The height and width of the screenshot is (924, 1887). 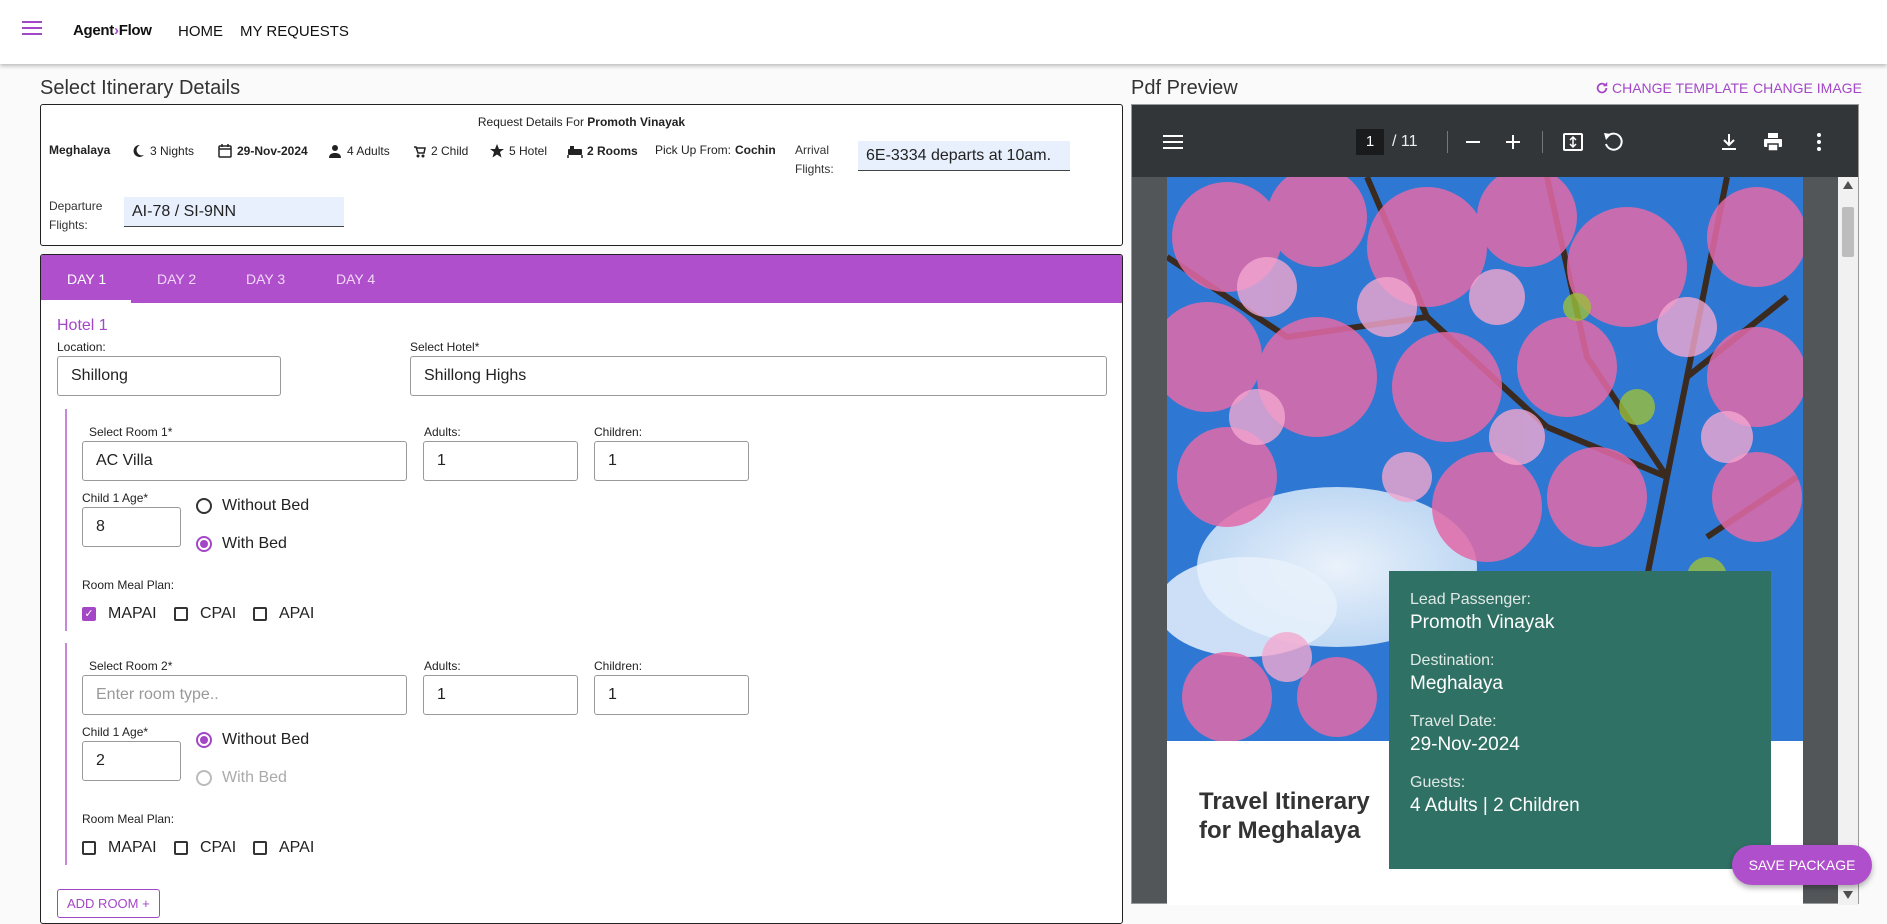 What do you see at coordinates (1848, 895) in the screenshot?
I see `scroll-down-icon` at bounding box center [1848, 895].